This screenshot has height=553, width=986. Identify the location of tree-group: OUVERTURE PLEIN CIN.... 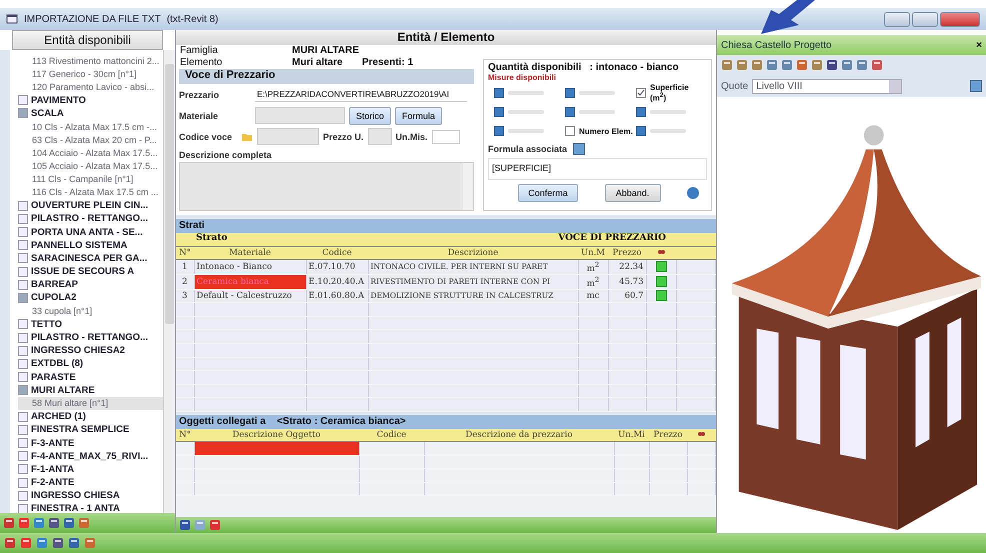
(89, 206).